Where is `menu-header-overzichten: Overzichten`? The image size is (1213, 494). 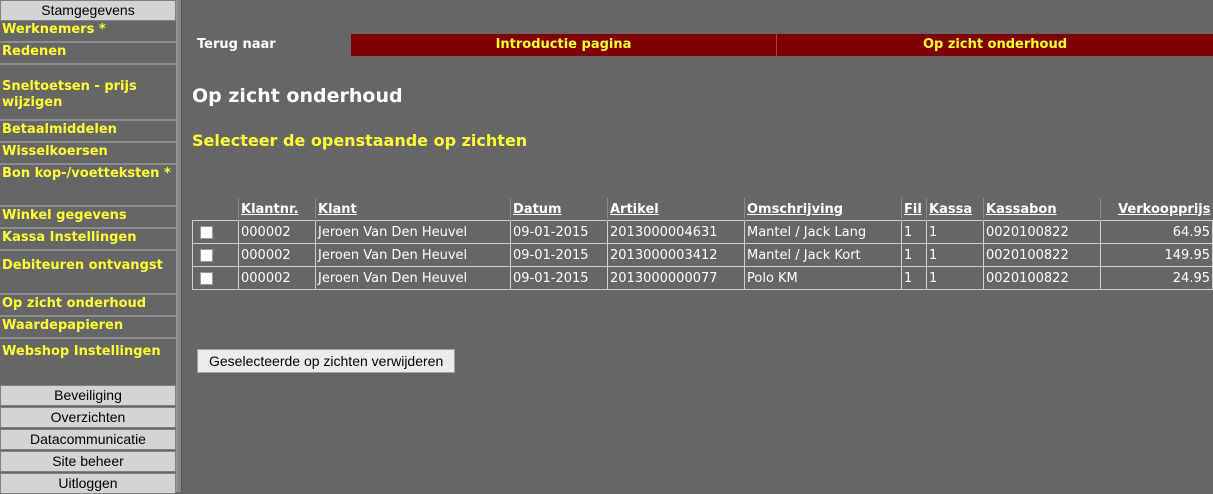
menu-header-overzichten: Overzichten is located at coordinates (88, 417).